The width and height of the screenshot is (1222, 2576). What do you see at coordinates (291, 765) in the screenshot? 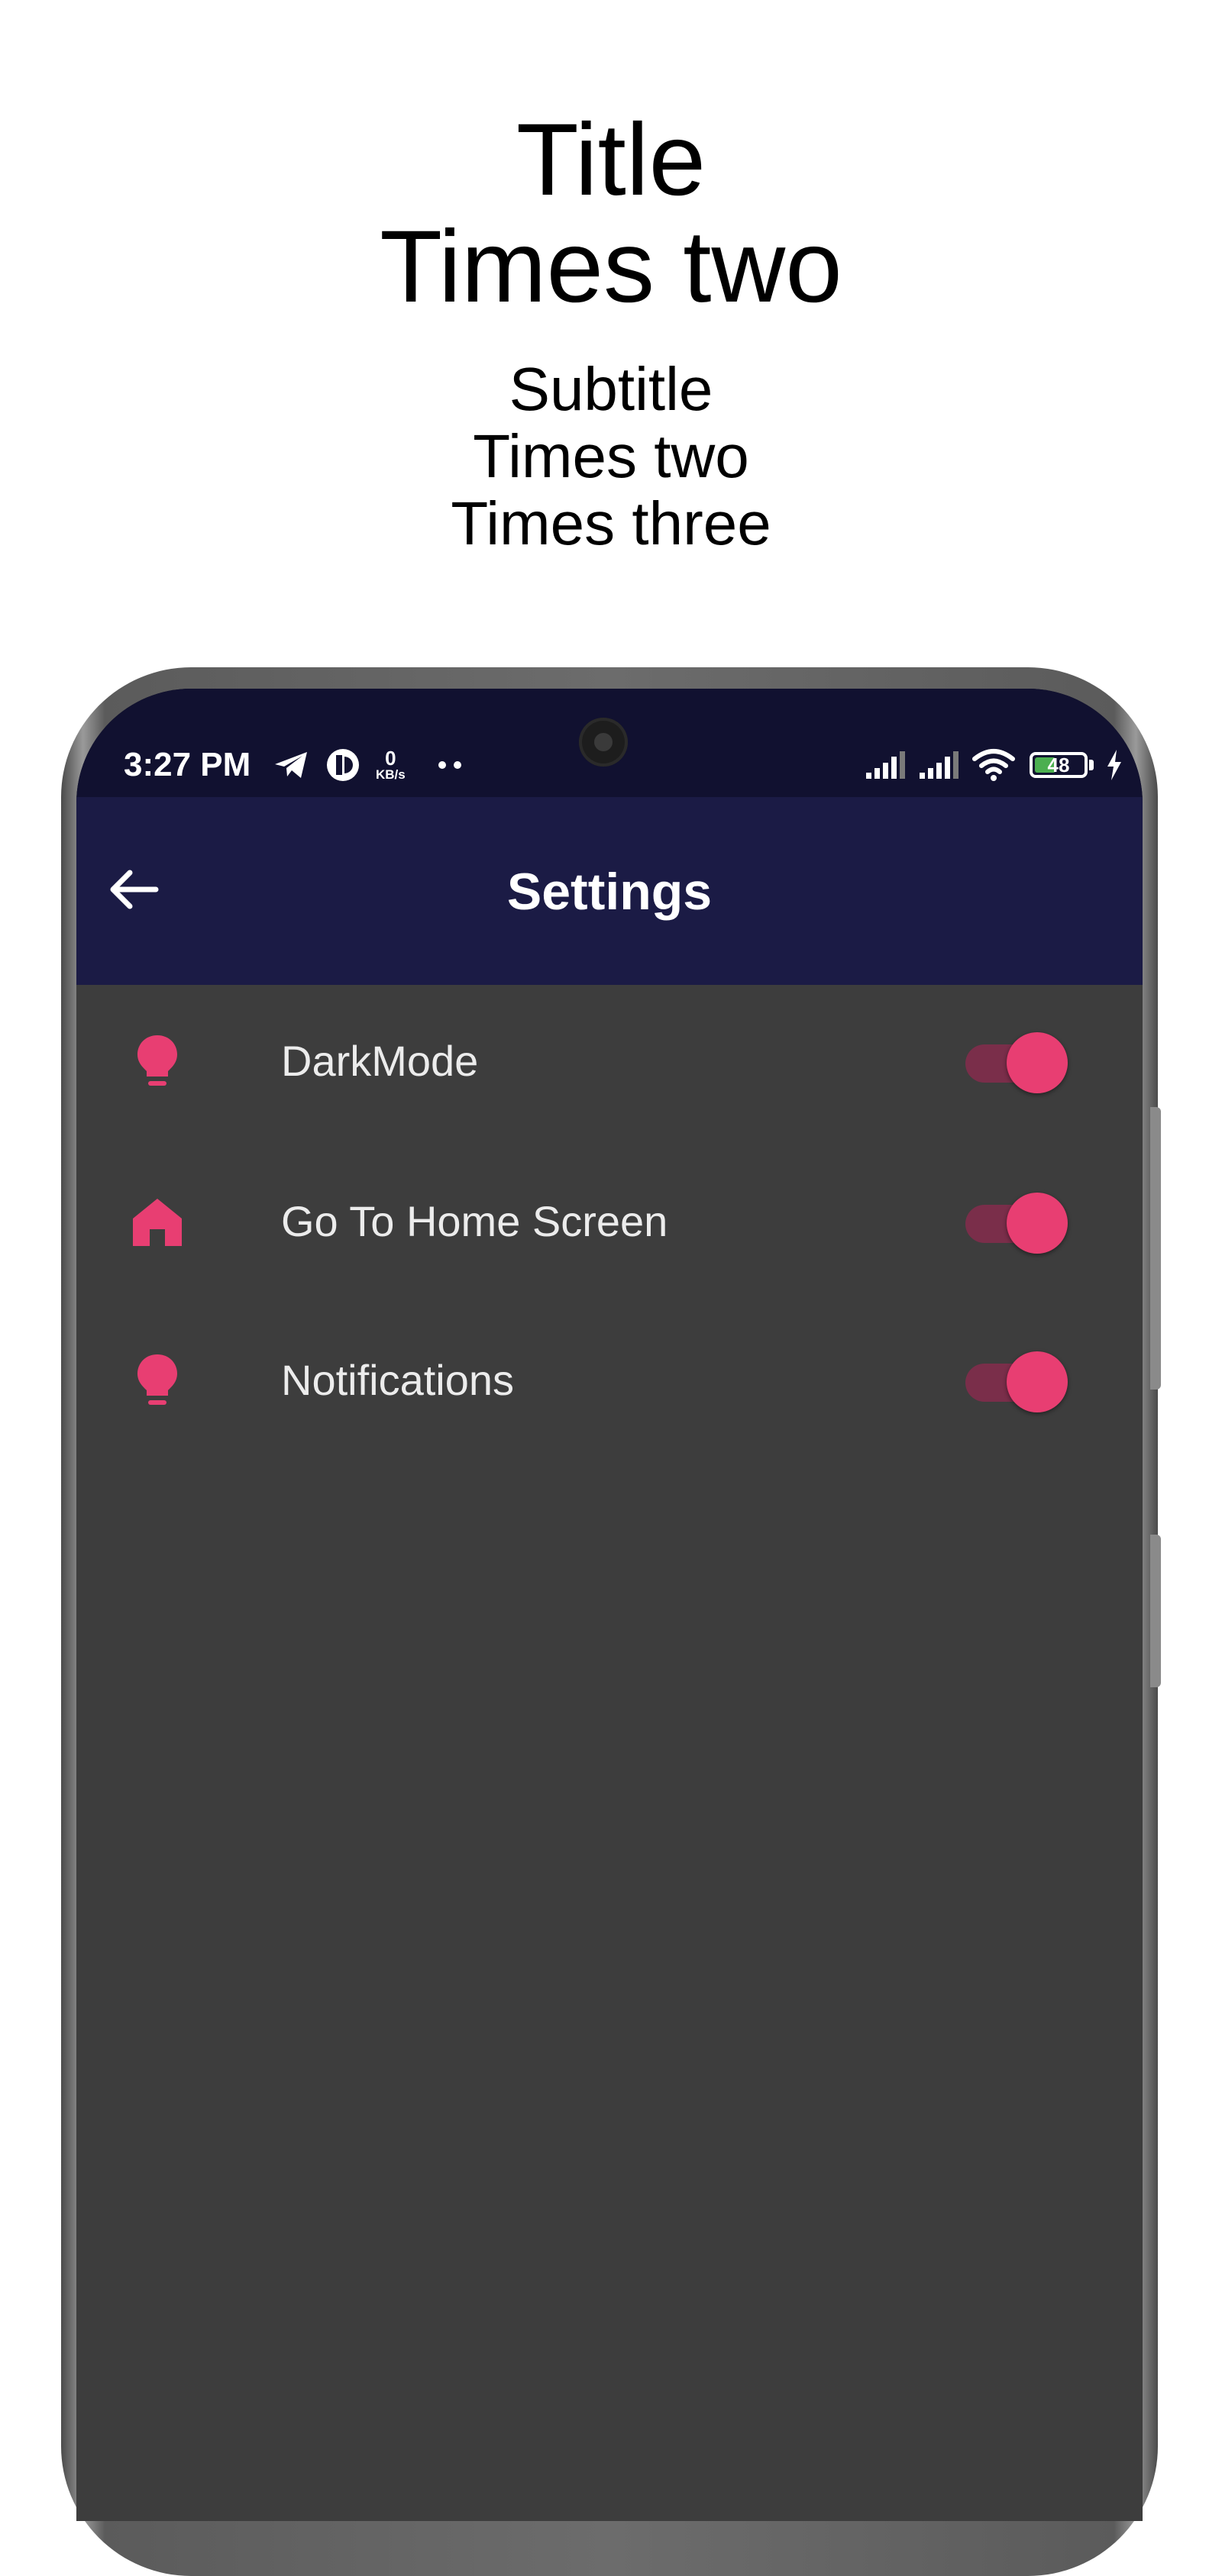
I see `telegram-icon` at bounding box center [291, 765].